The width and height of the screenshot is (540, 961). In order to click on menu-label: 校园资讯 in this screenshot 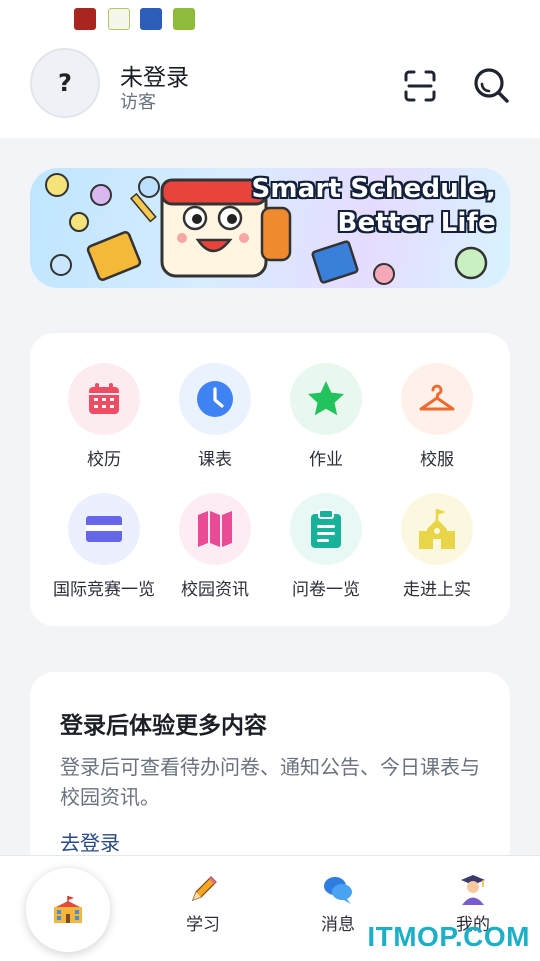, I will do `click(215, 590)`.